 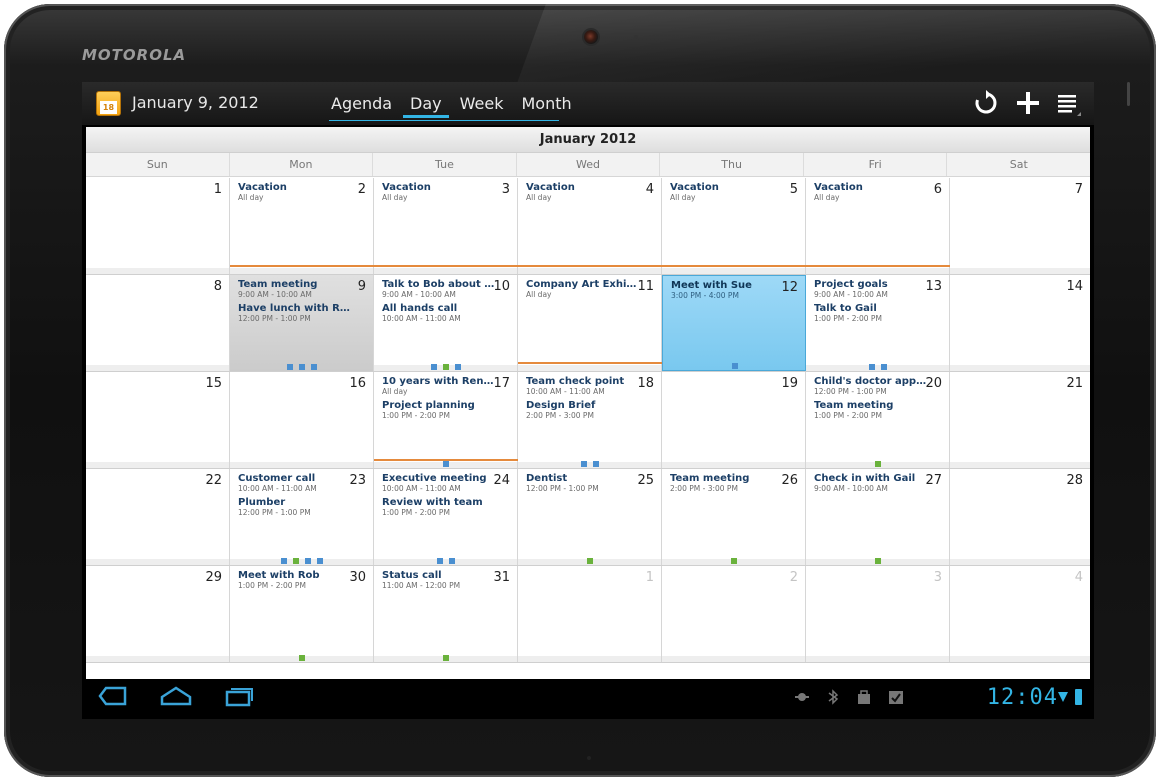 I want to click on day-cell: 26 Team meeting 2:00 PM - 3:00 PM, so click(x=734, y=517).